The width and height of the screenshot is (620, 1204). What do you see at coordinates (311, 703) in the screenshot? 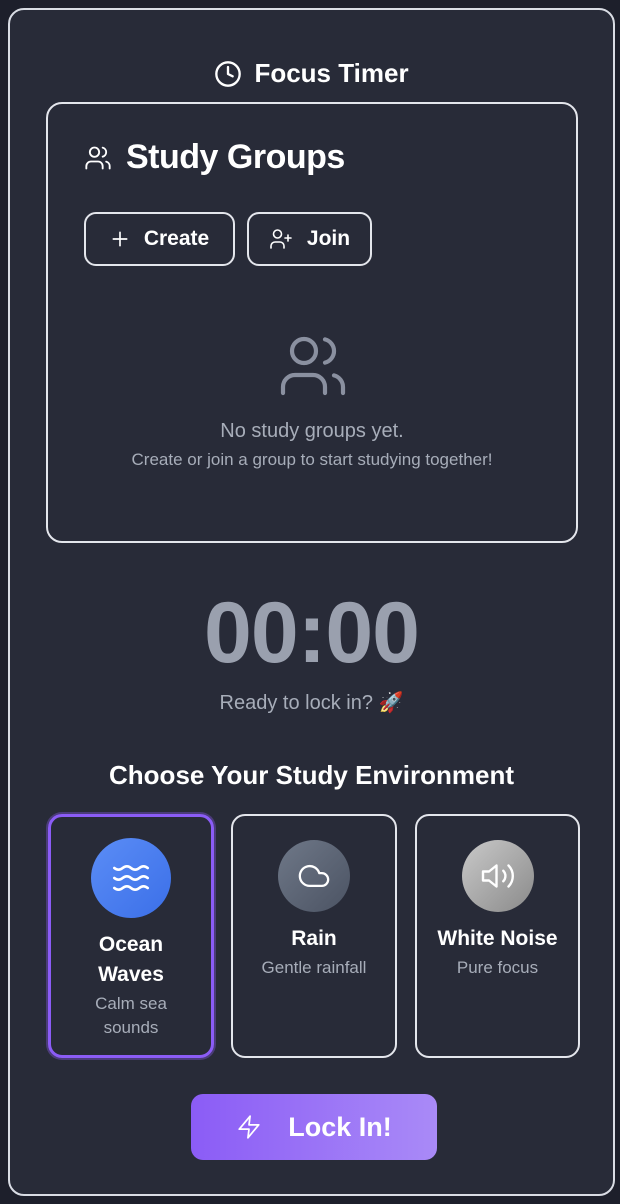
I see `timer-status: Ready to lock in? 🚀` at bounding box center [311, 703].